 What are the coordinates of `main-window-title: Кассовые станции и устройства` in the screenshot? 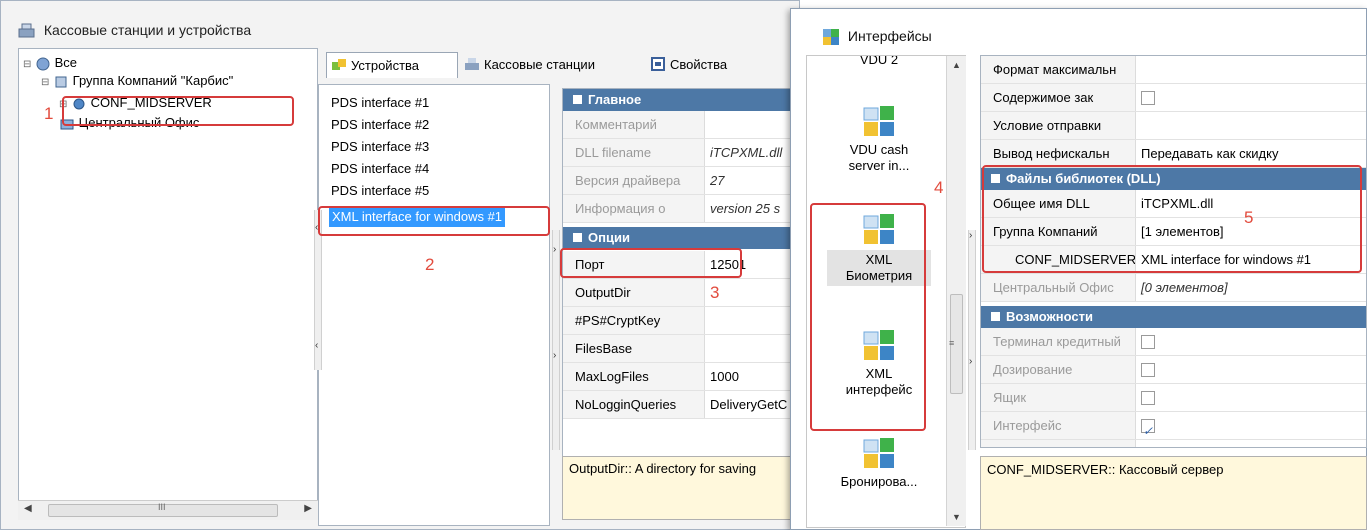 It's located at (134, 30).